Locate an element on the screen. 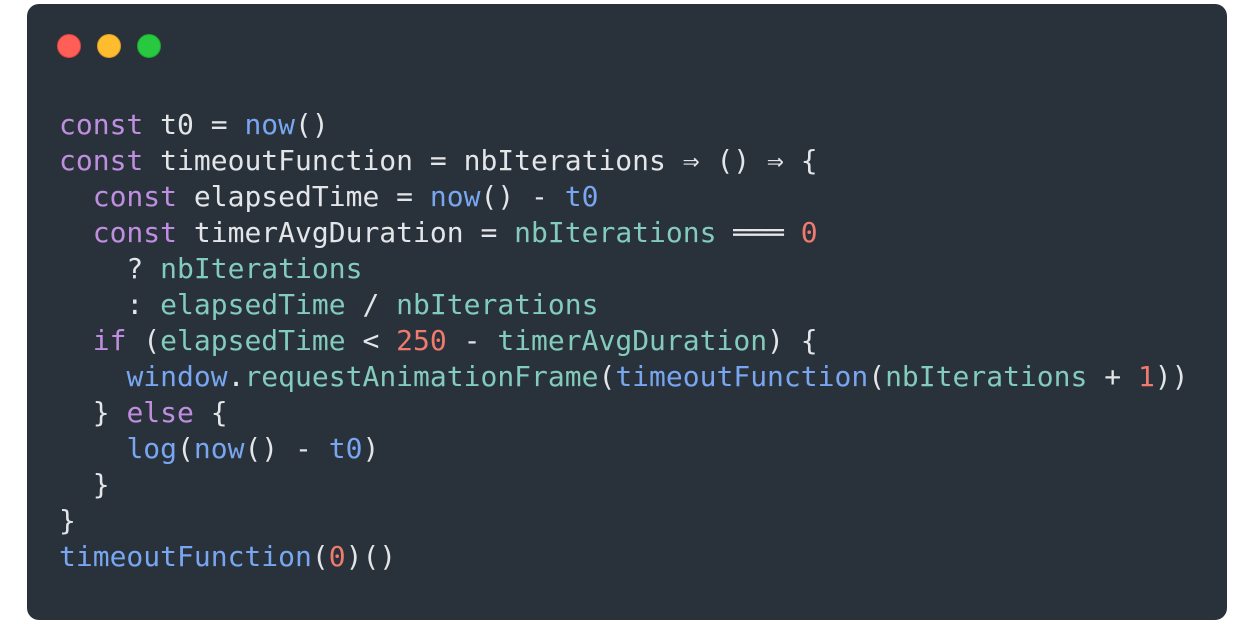 The image size is (1254, 624). close-button-icon is located at coordinates (69, 46).